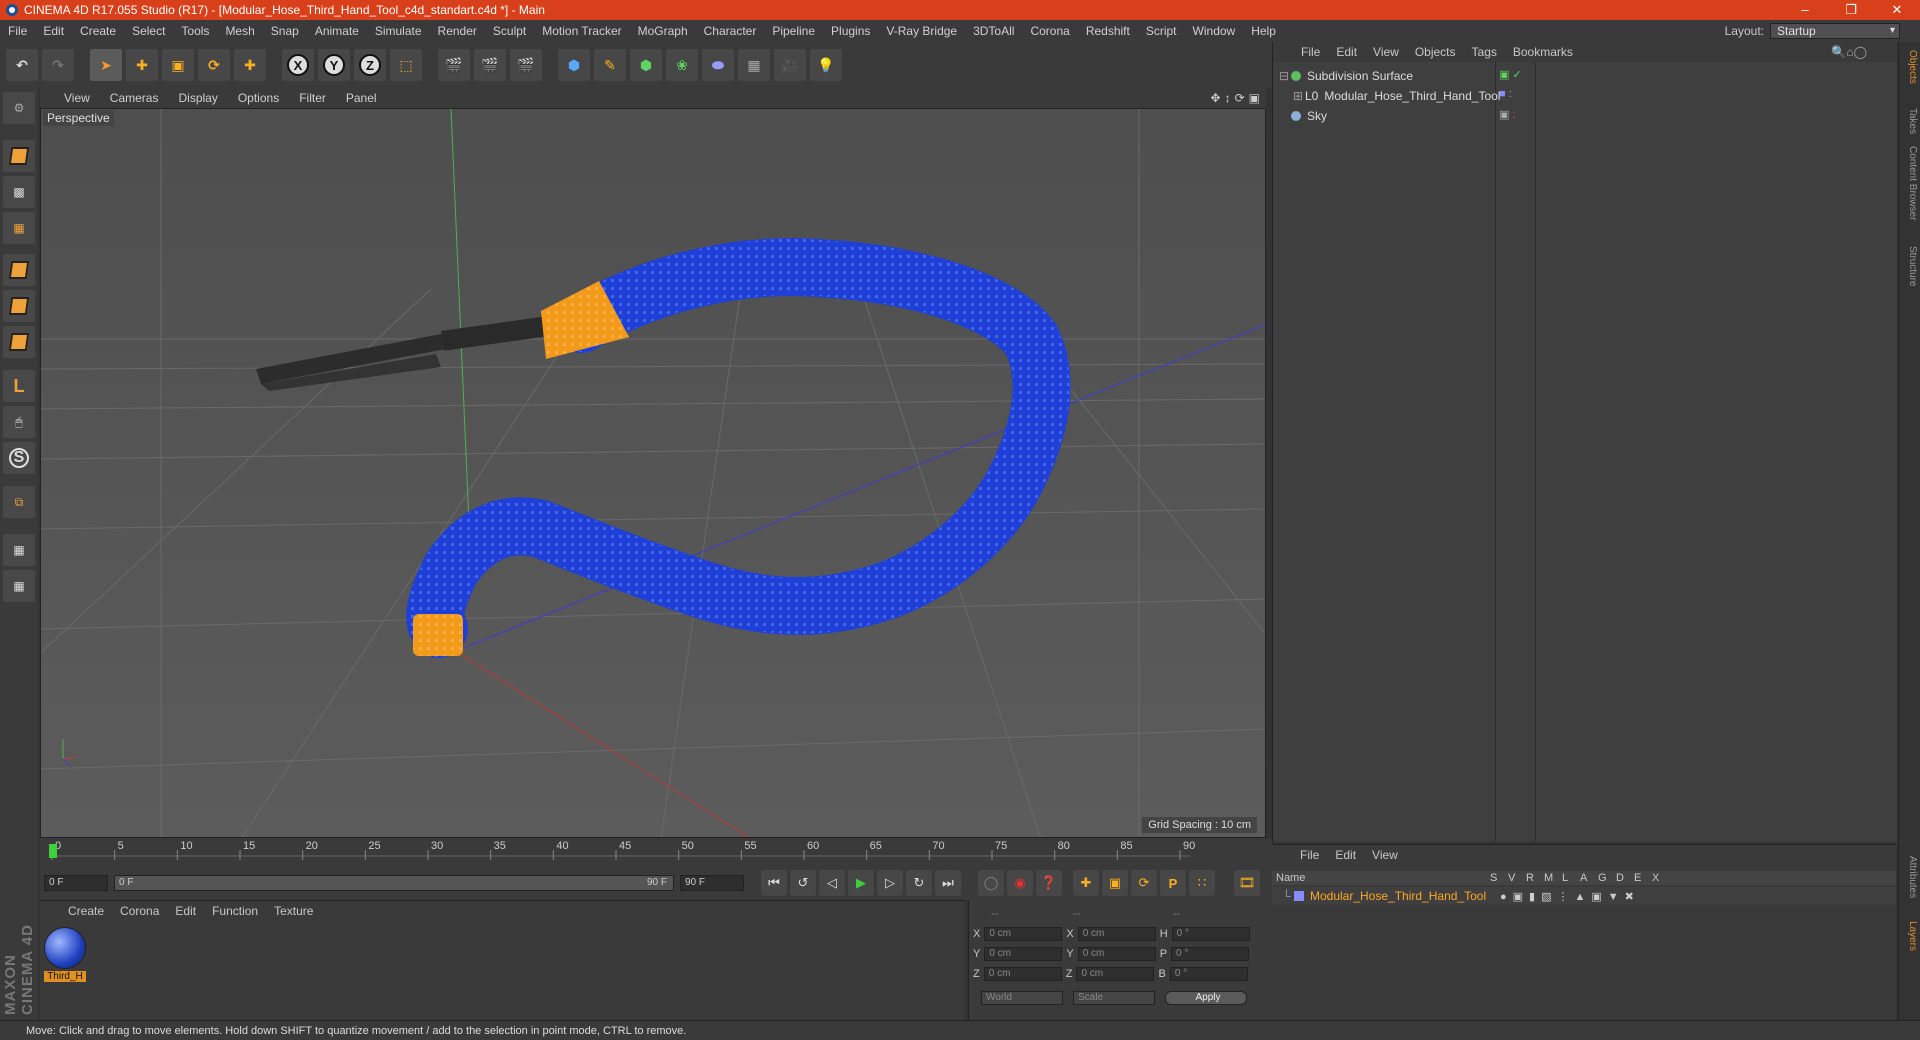 The height and width of the screenshot is (1040, 1920). Describe the element at coordinates (337, 31) in the screenshot. I see `menu-animate: Animate` at that location.